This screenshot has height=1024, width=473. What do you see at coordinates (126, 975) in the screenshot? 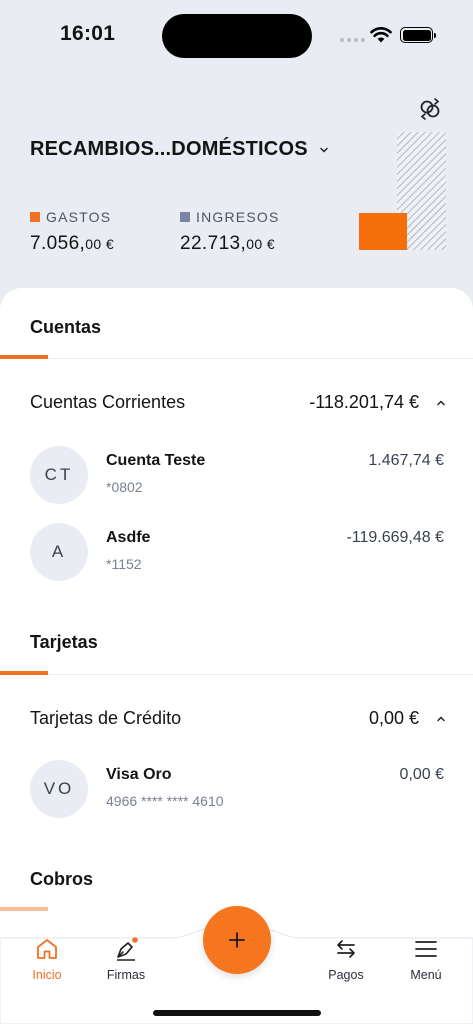
I see `nav-signatures-label: Firmas` at bounding box center [126, 975].